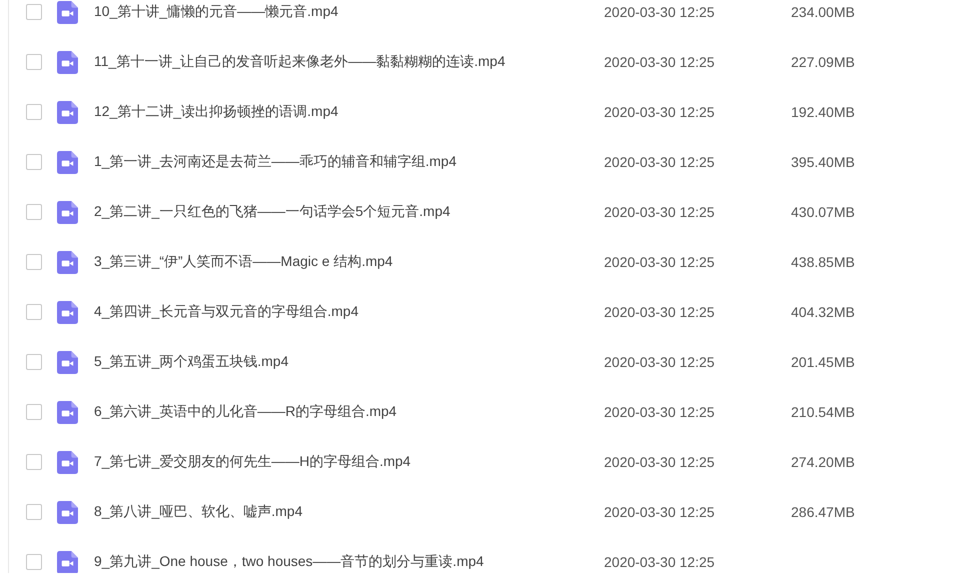 The height and width of the screenshot is (586, 959). Describe the element at coordinates (349, 212) in the screenshot. I see `file-name: 2_第二讲_一只红色的飞猪——一句话学会5个短元音.mp4` at that location.